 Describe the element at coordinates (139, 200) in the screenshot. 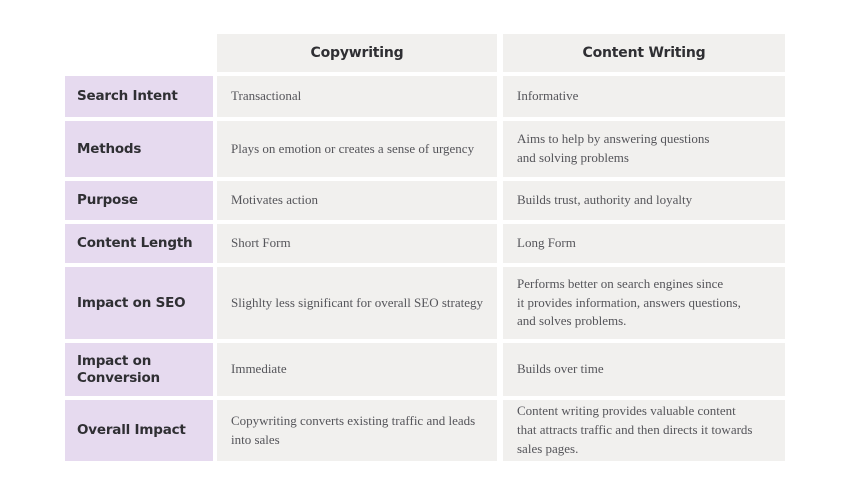

I see `row-label-purpose: Purpose` at that location.